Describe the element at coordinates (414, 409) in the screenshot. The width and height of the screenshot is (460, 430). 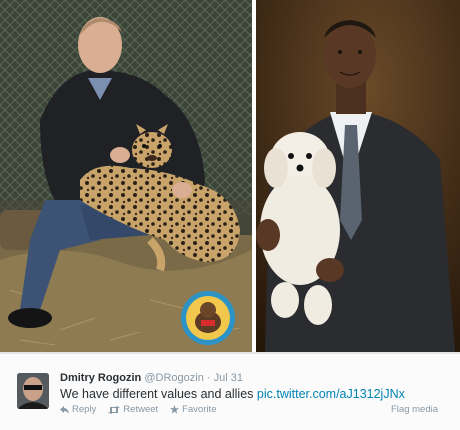
I see `flag-media-link: Flag media` at that location.